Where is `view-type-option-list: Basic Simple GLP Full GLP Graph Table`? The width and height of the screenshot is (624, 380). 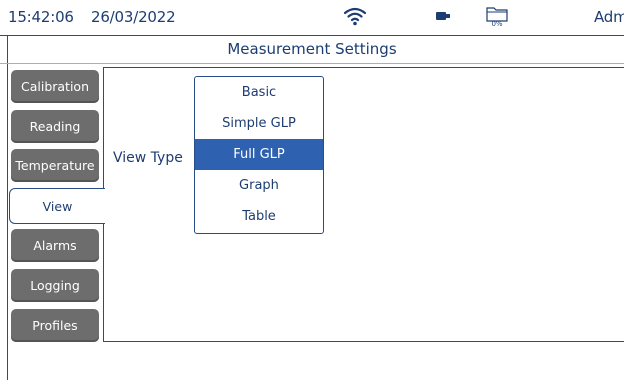 view-type-option-list: Basic Simple GLP Full GLP Graph Table is located at coordinates (259, 155).